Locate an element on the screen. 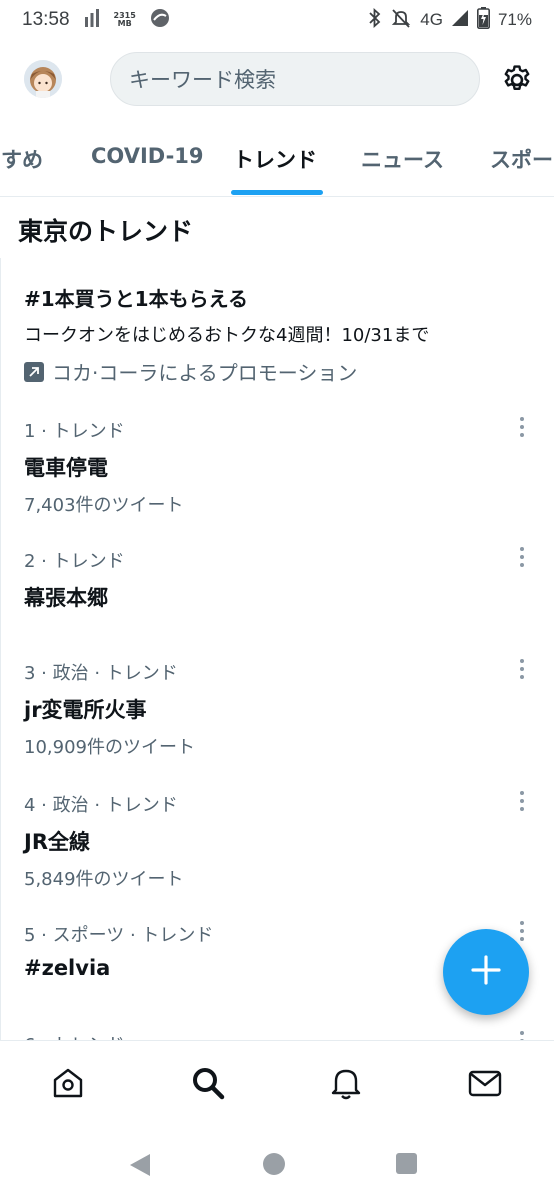  tab-recommended: すすめ is located at coordinates (21, 159).